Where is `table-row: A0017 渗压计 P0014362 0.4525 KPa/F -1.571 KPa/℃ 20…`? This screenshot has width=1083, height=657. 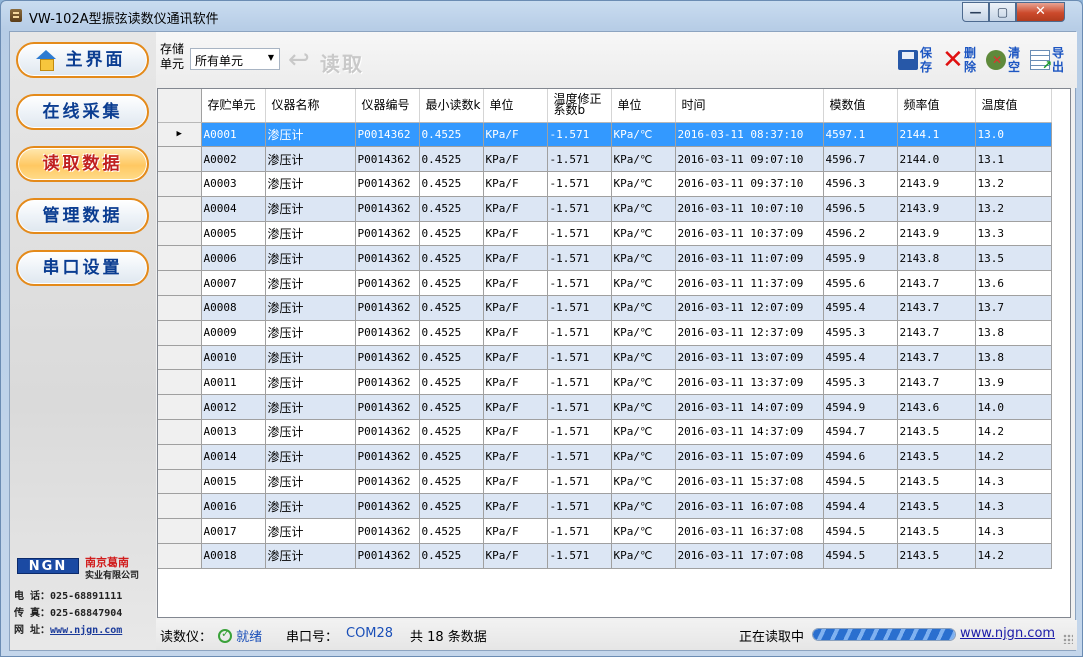
table-row: A0017 渗压计 P0014362 0.4525 KPa/F -1.571 KPa/℃ 20… is located at coordinates (605, 531).